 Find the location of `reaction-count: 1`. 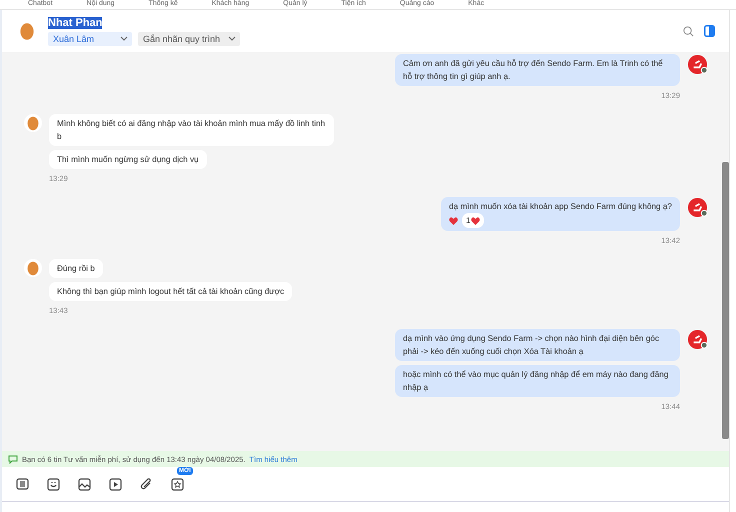

reaction-count: 1 is located at coordinates (473, 220).